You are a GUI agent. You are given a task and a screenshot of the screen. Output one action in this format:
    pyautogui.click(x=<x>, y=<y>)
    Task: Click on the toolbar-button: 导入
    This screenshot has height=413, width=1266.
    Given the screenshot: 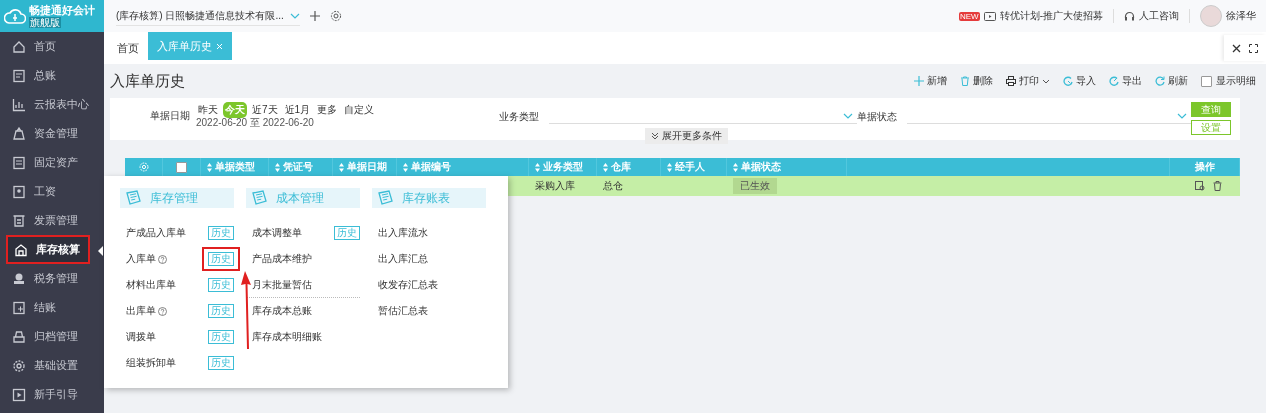 What is the action you would take?
    pyautogui.click(x=1079, y=81)
    